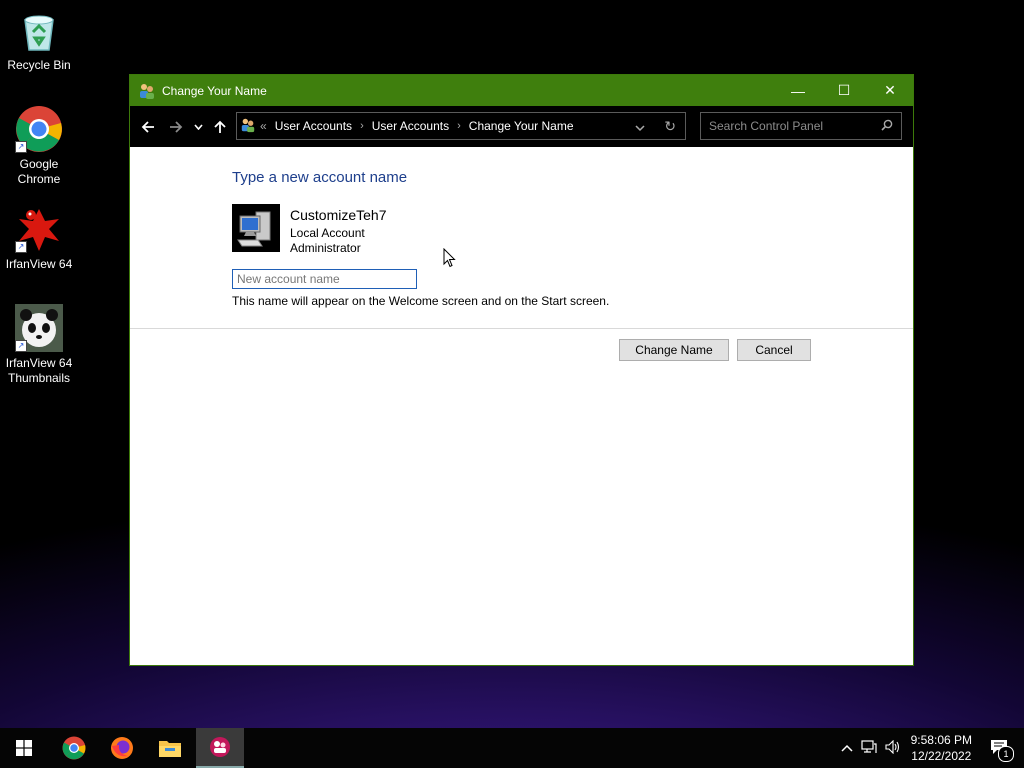  I want to click on breadcrumb-user-accounts: User Accounts, so click(313, 126).